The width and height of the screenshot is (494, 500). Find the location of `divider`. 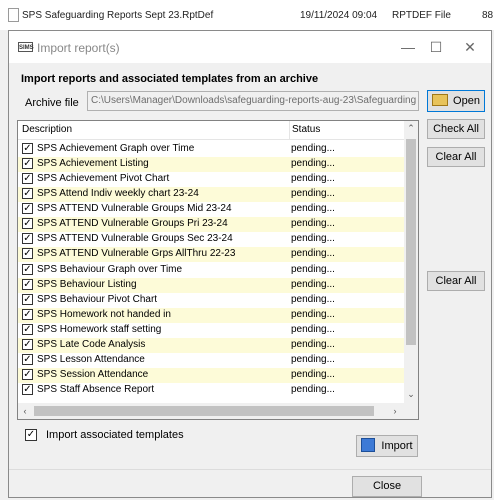

divider is located at coordinates (250, 469).